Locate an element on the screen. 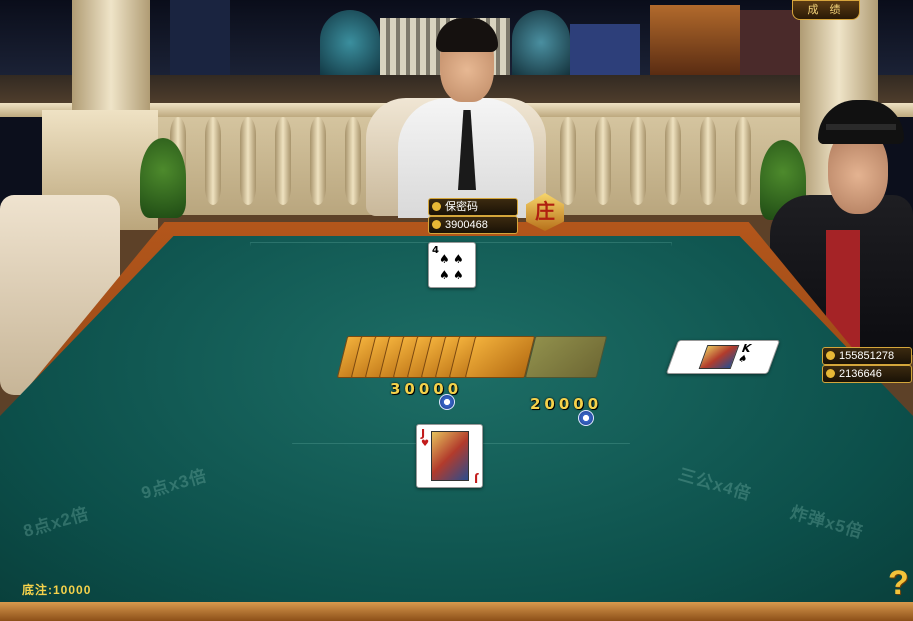 The width and height of the screenshot is (913, 621). player-right-chips-bottom-box: 2136646 is located at coordinates (867, 374).